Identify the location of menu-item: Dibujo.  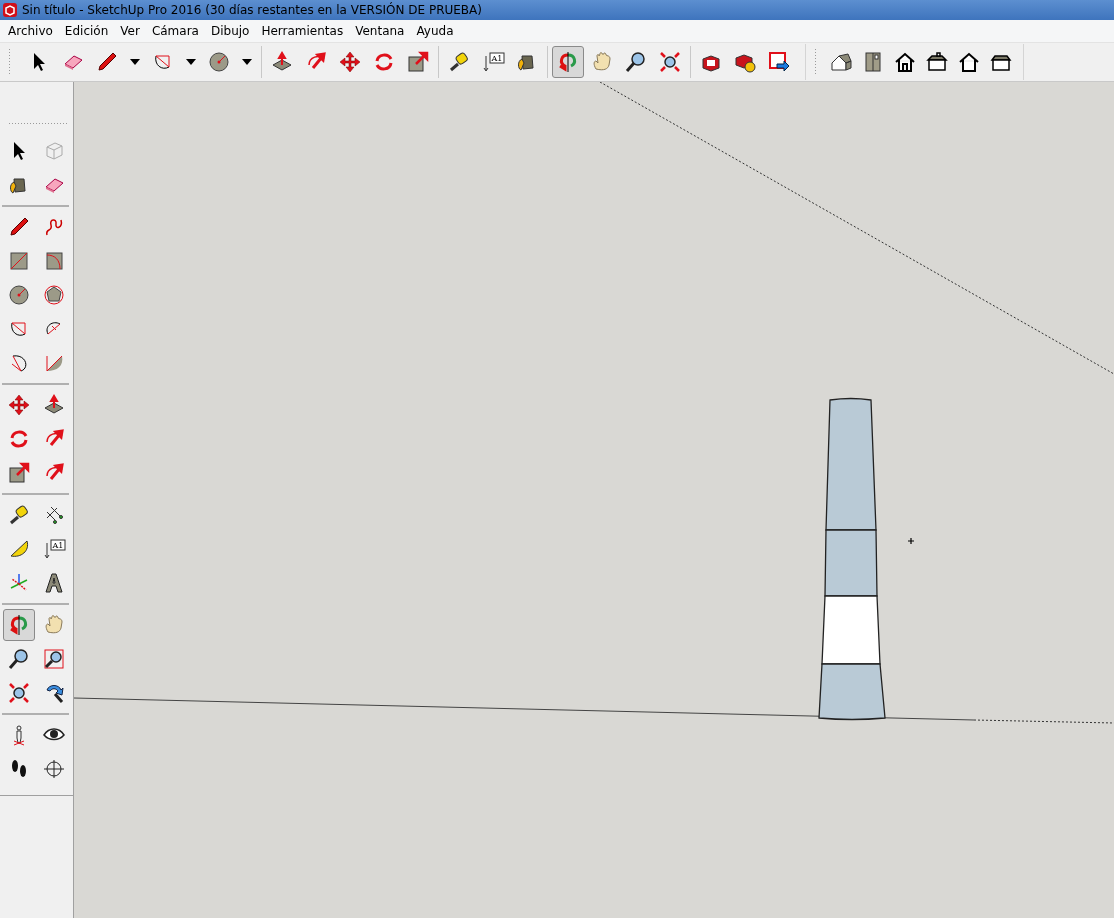
(230, 31).